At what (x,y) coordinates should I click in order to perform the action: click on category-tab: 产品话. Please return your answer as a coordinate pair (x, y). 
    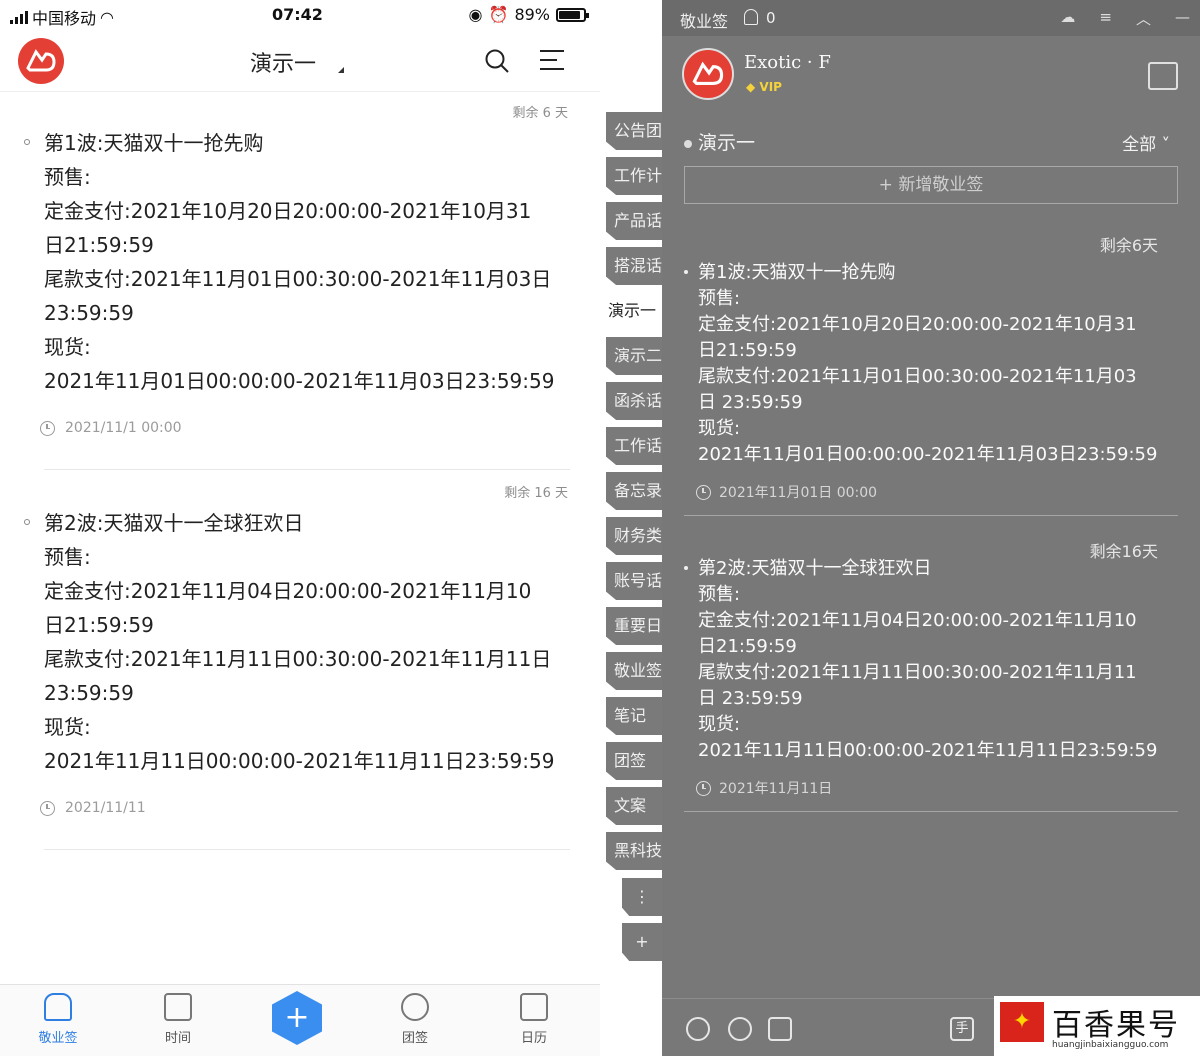
    Looking at the image, I should click on (634, 221).